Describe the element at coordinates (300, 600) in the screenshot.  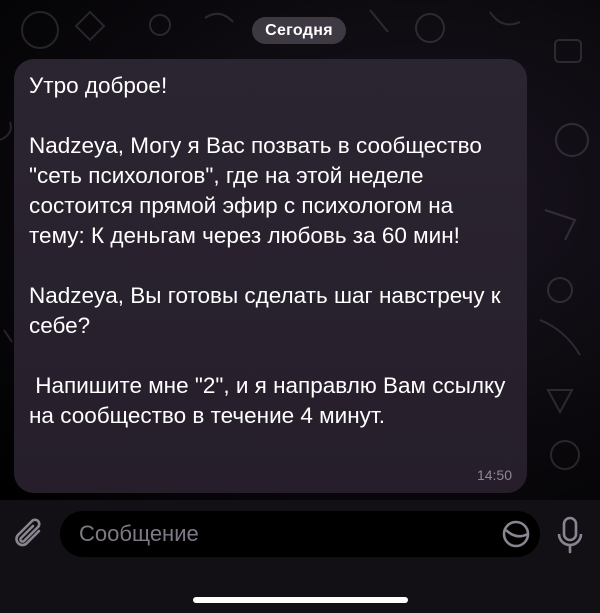
I see `home-indicator` at that location.